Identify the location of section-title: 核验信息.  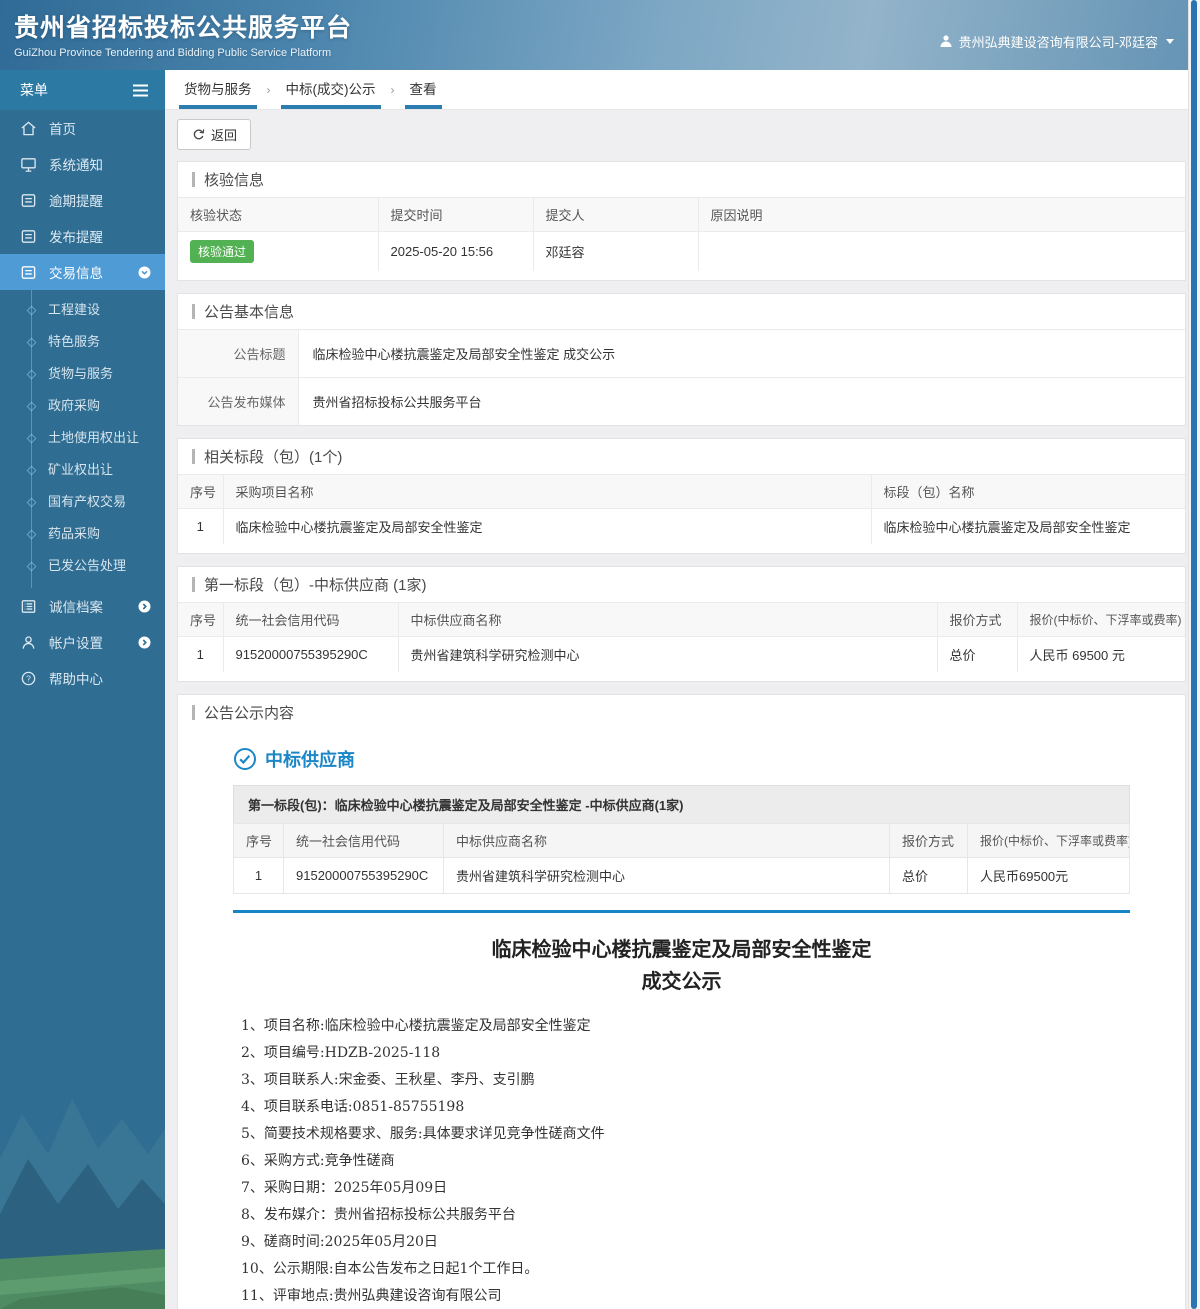
(681, 179).